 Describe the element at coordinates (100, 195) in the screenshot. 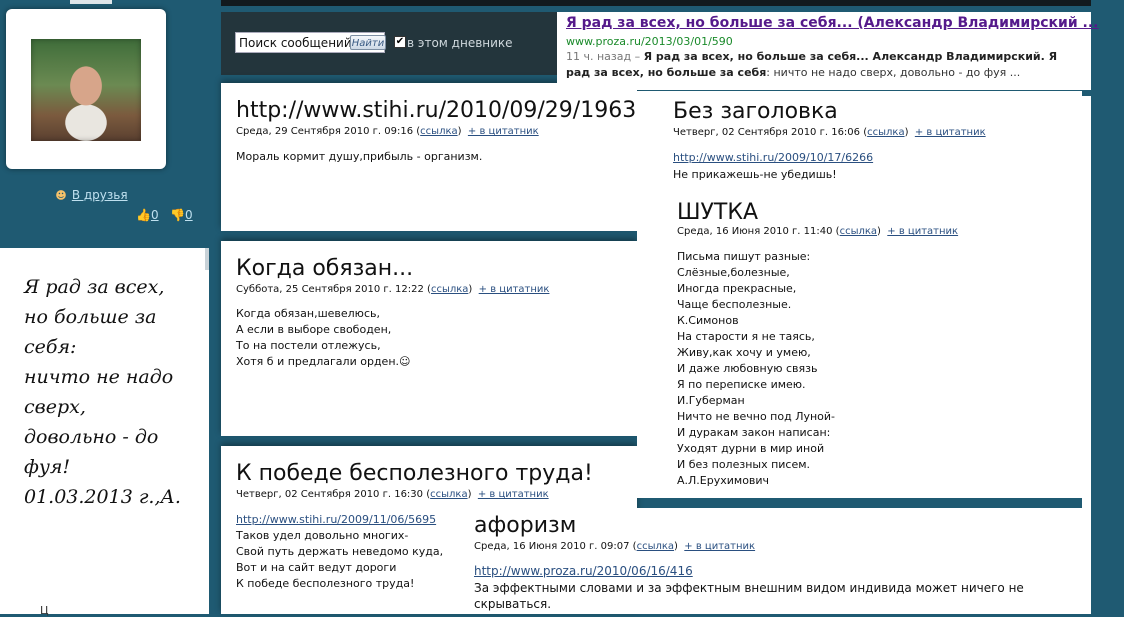

I see `add-friend-link: В друзья` at that location.